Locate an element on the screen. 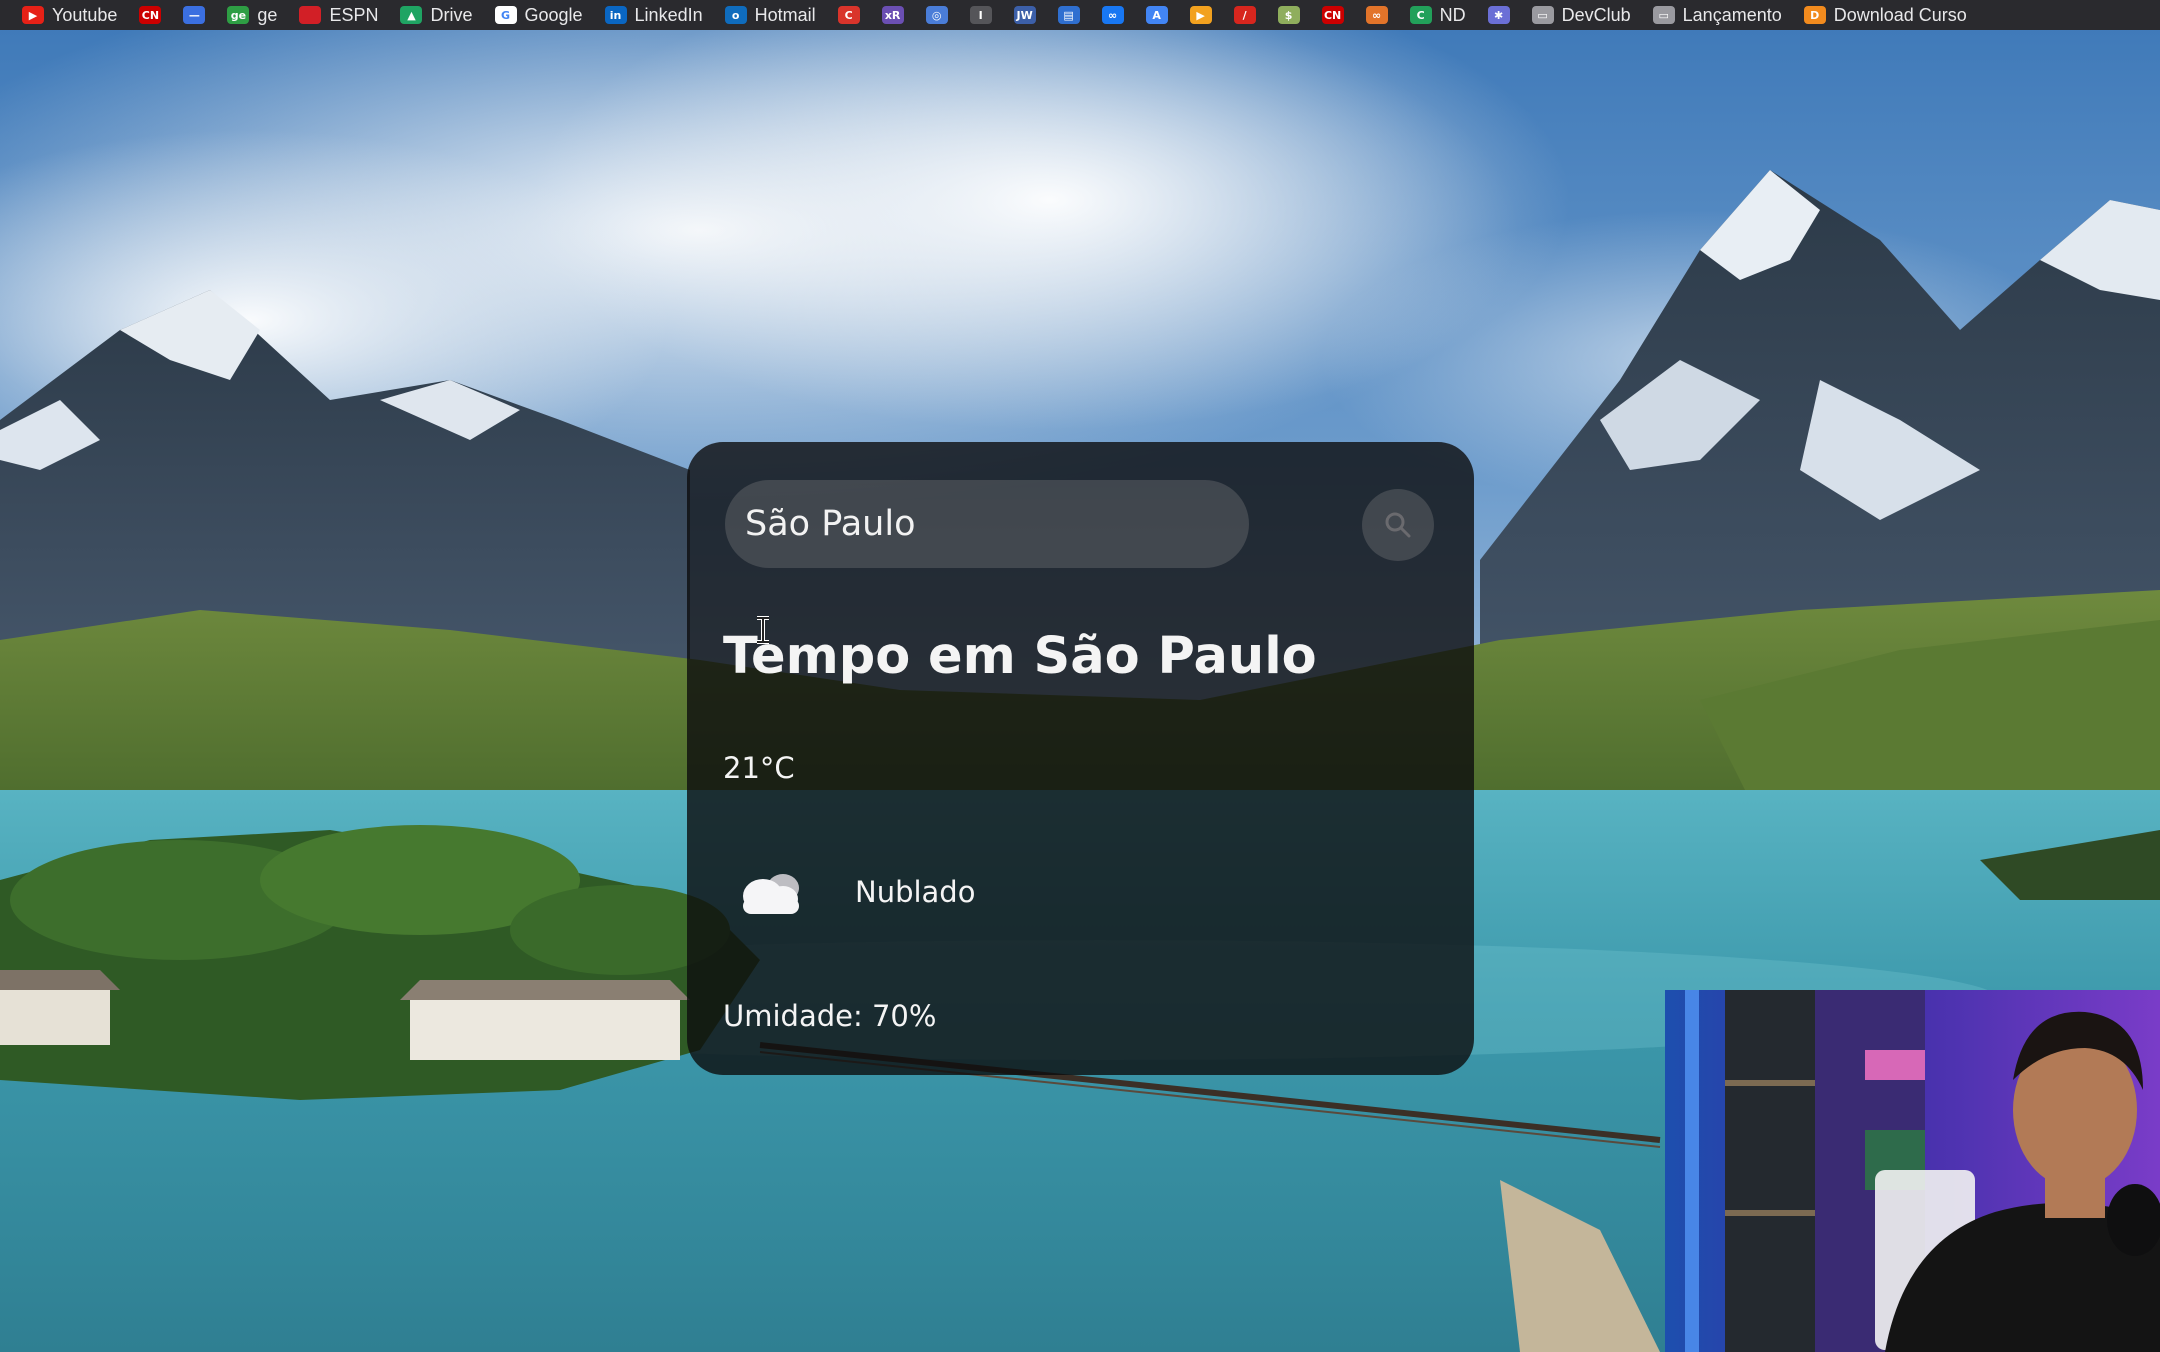 Image resolution: width=2160 pixels, height=1352 pixels. bookmark-download-curso: D Download Curso is located at coordinates (1885, 15).